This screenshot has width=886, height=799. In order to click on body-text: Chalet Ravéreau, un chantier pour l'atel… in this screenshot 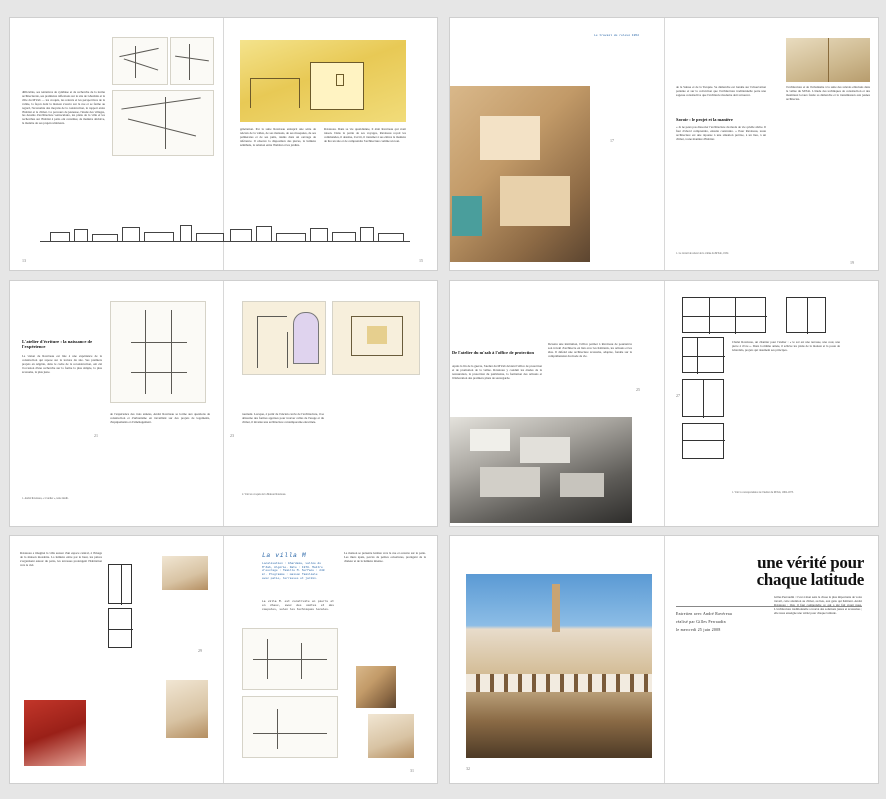, I will do `click(786, 346)`.